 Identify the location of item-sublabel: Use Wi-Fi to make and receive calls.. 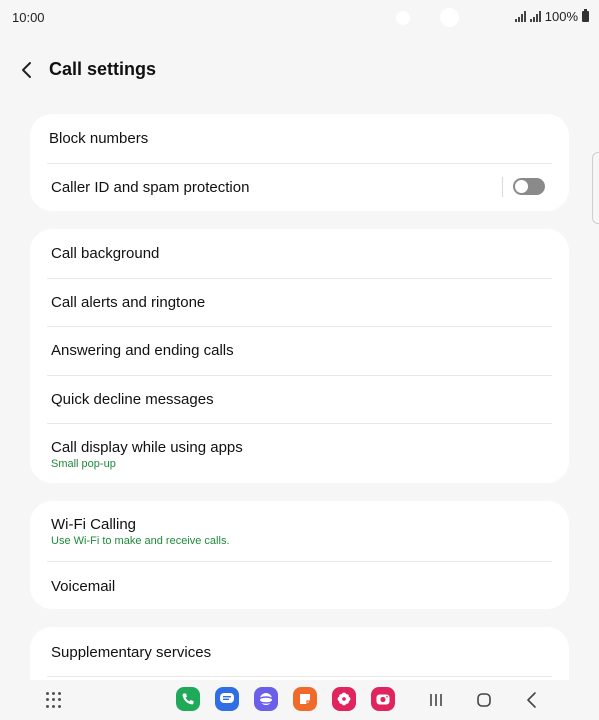
(140, 541).